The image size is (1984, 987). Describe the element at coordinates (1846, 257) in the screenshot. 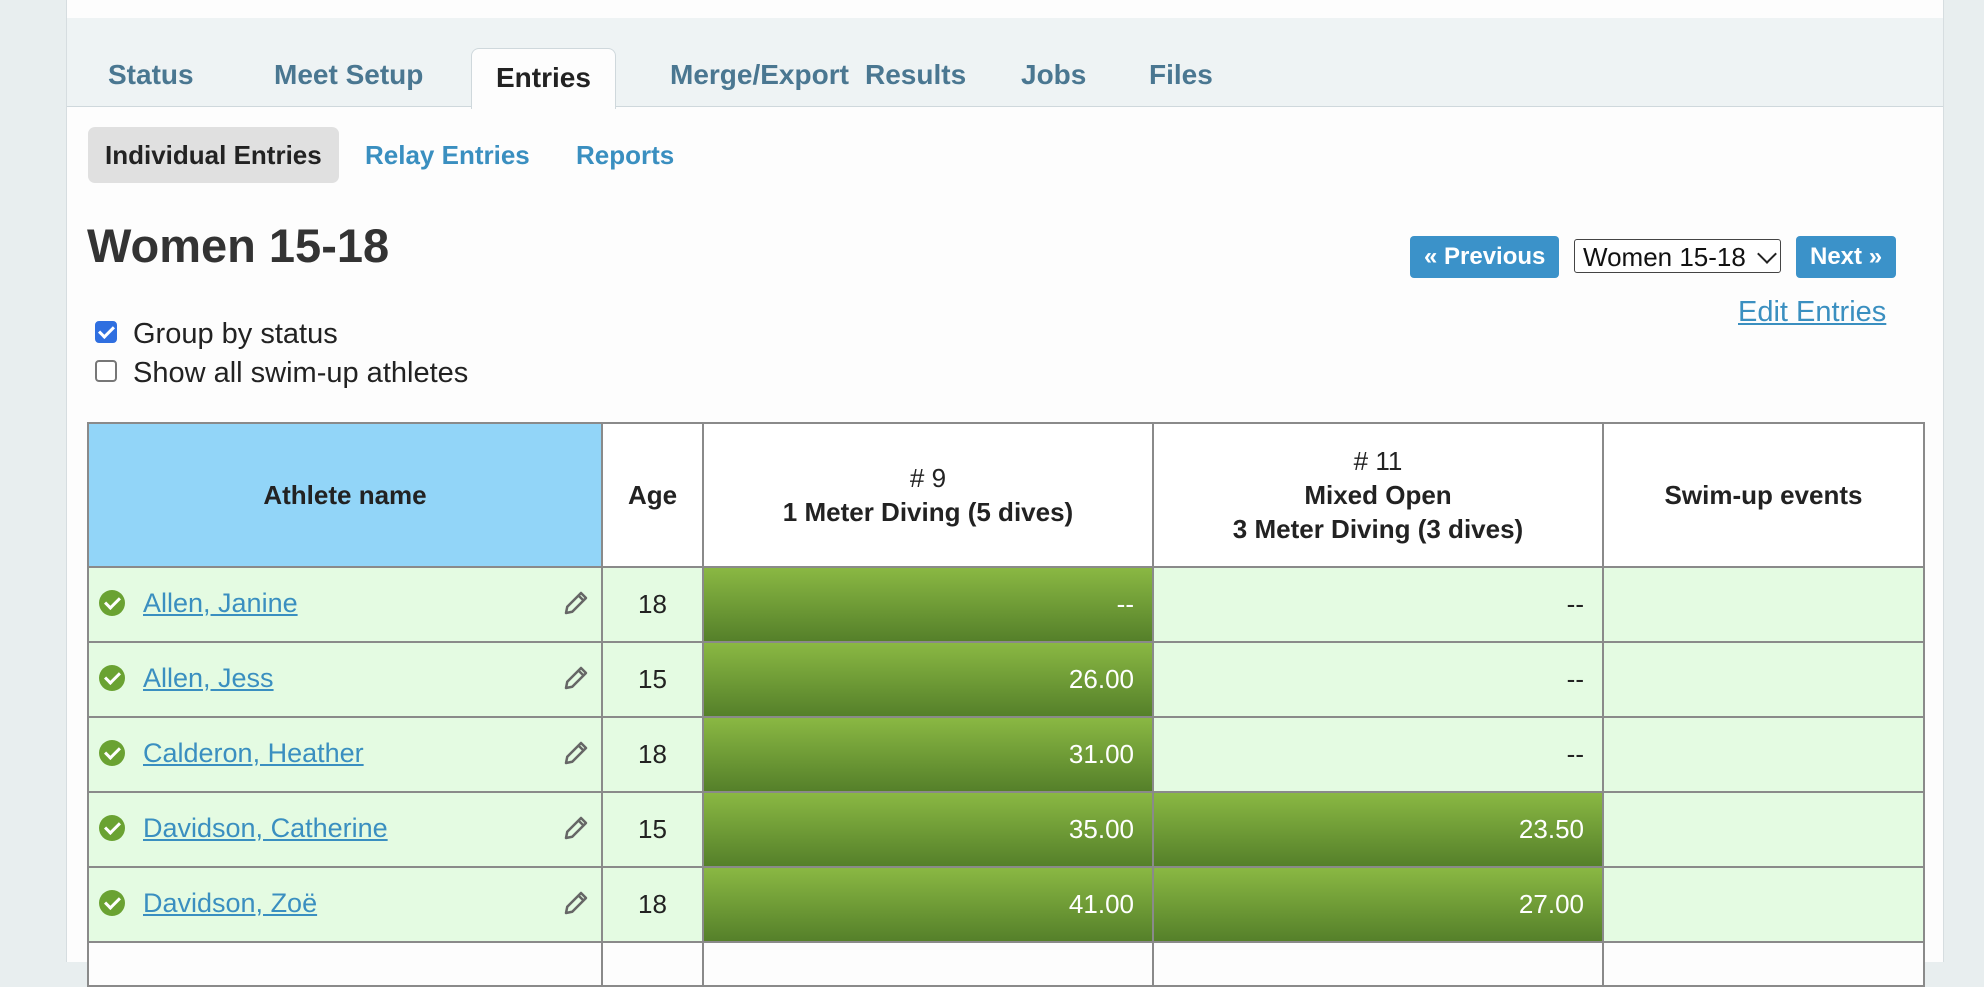

I see `next-button: Next »` at that location.